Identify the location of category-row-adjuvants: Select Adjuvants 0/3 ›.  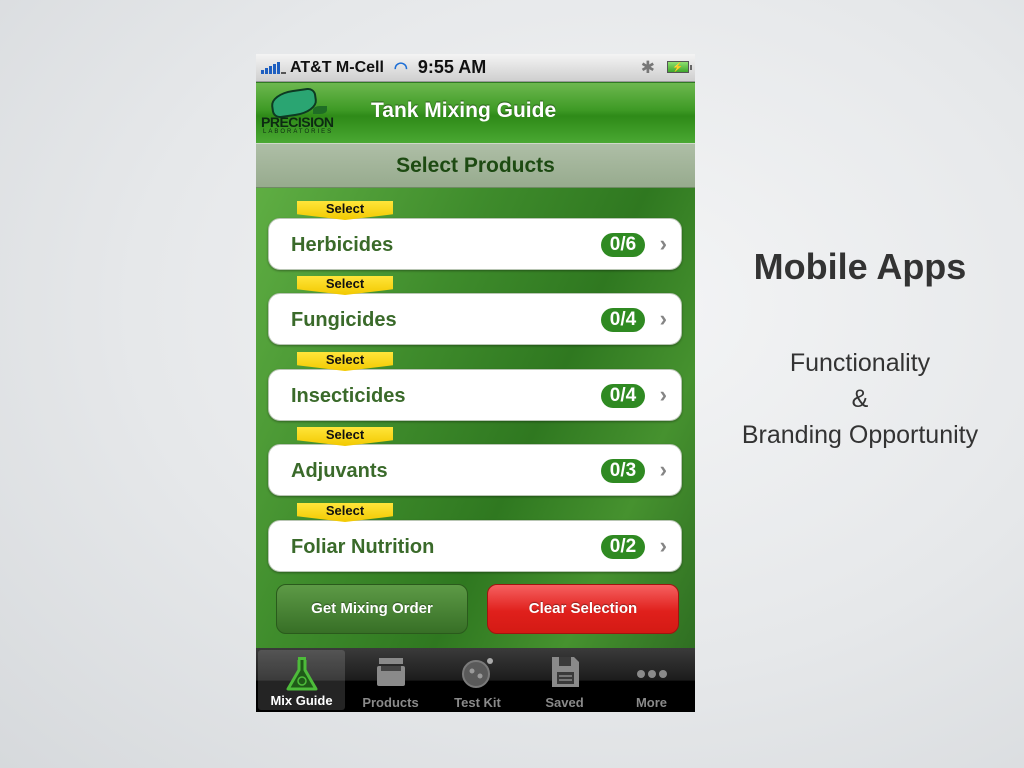
(475, 461).